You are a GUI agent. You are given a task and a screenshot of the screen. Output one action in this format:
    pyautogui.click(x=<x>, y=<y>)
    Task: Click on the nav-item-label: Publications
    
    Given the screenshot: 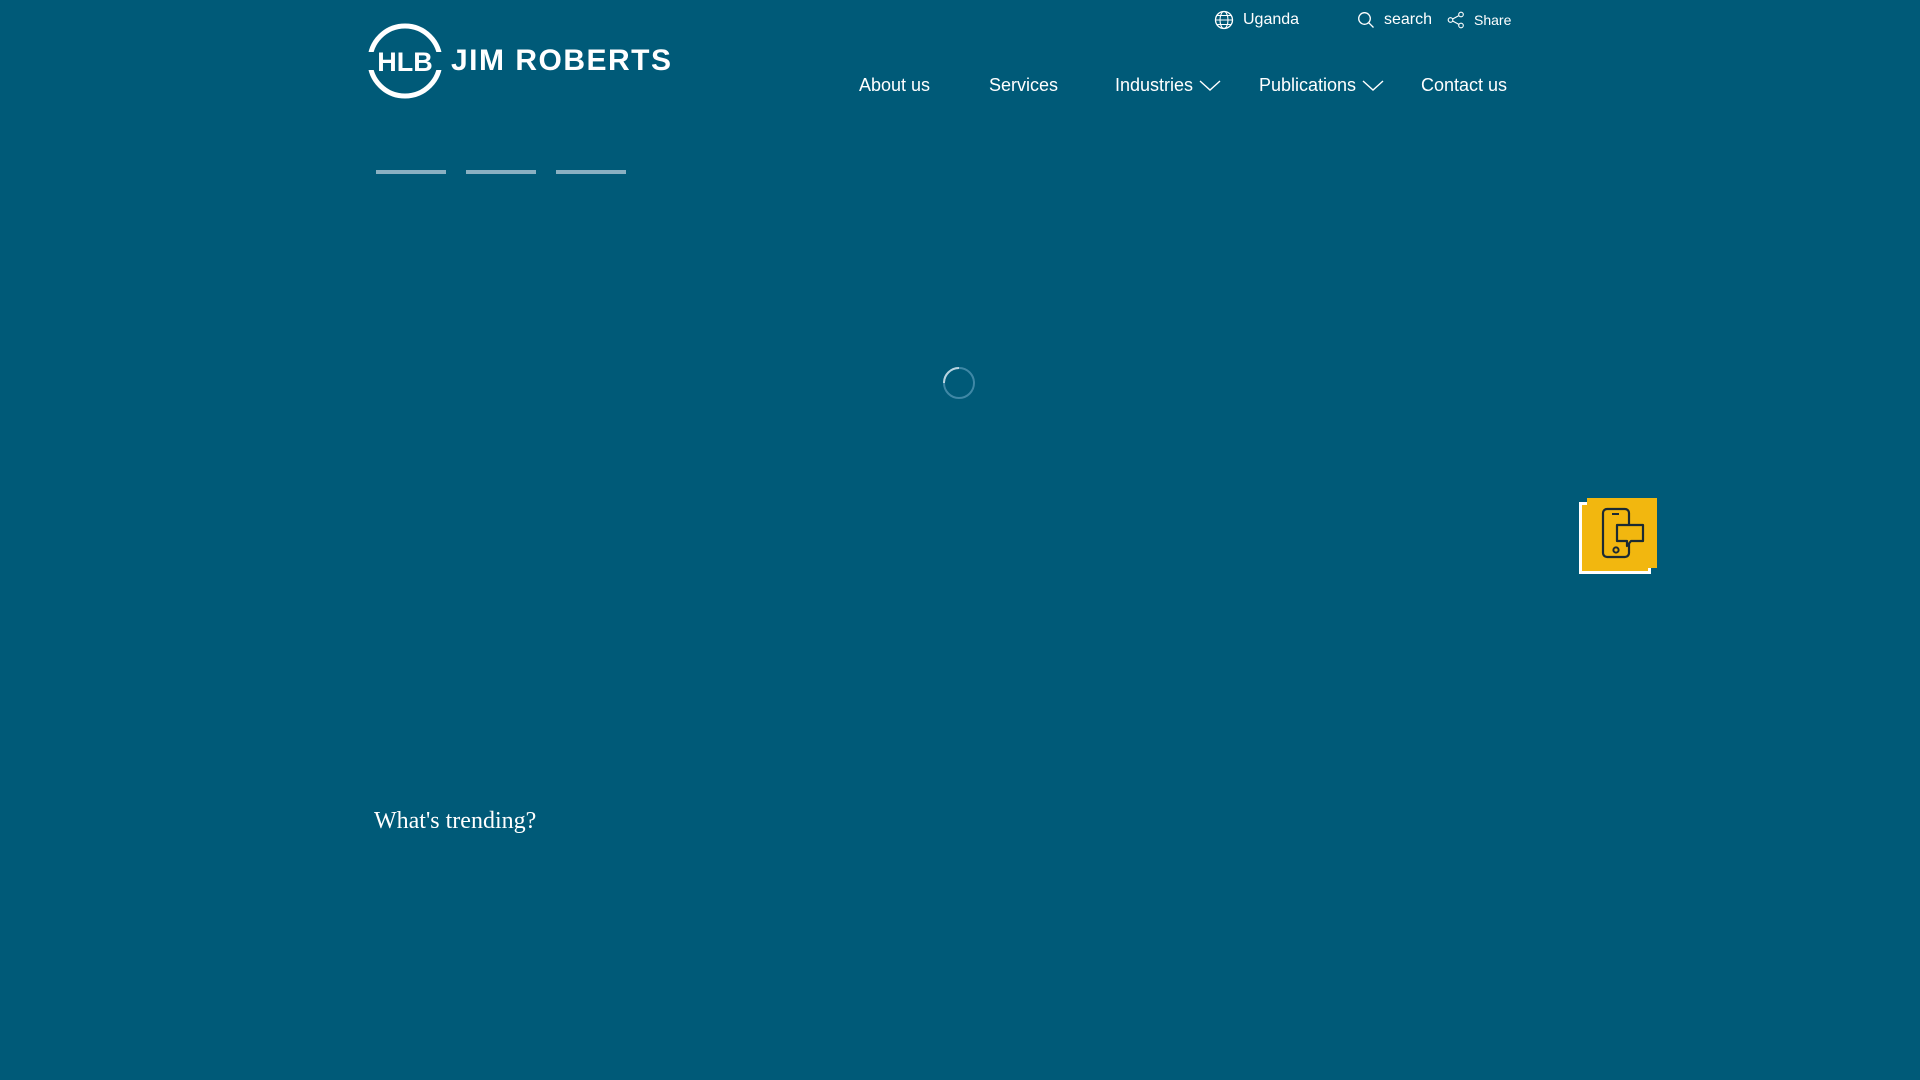 What is the action you would take?
    pyautogui.click(x=1308, y=84)
    